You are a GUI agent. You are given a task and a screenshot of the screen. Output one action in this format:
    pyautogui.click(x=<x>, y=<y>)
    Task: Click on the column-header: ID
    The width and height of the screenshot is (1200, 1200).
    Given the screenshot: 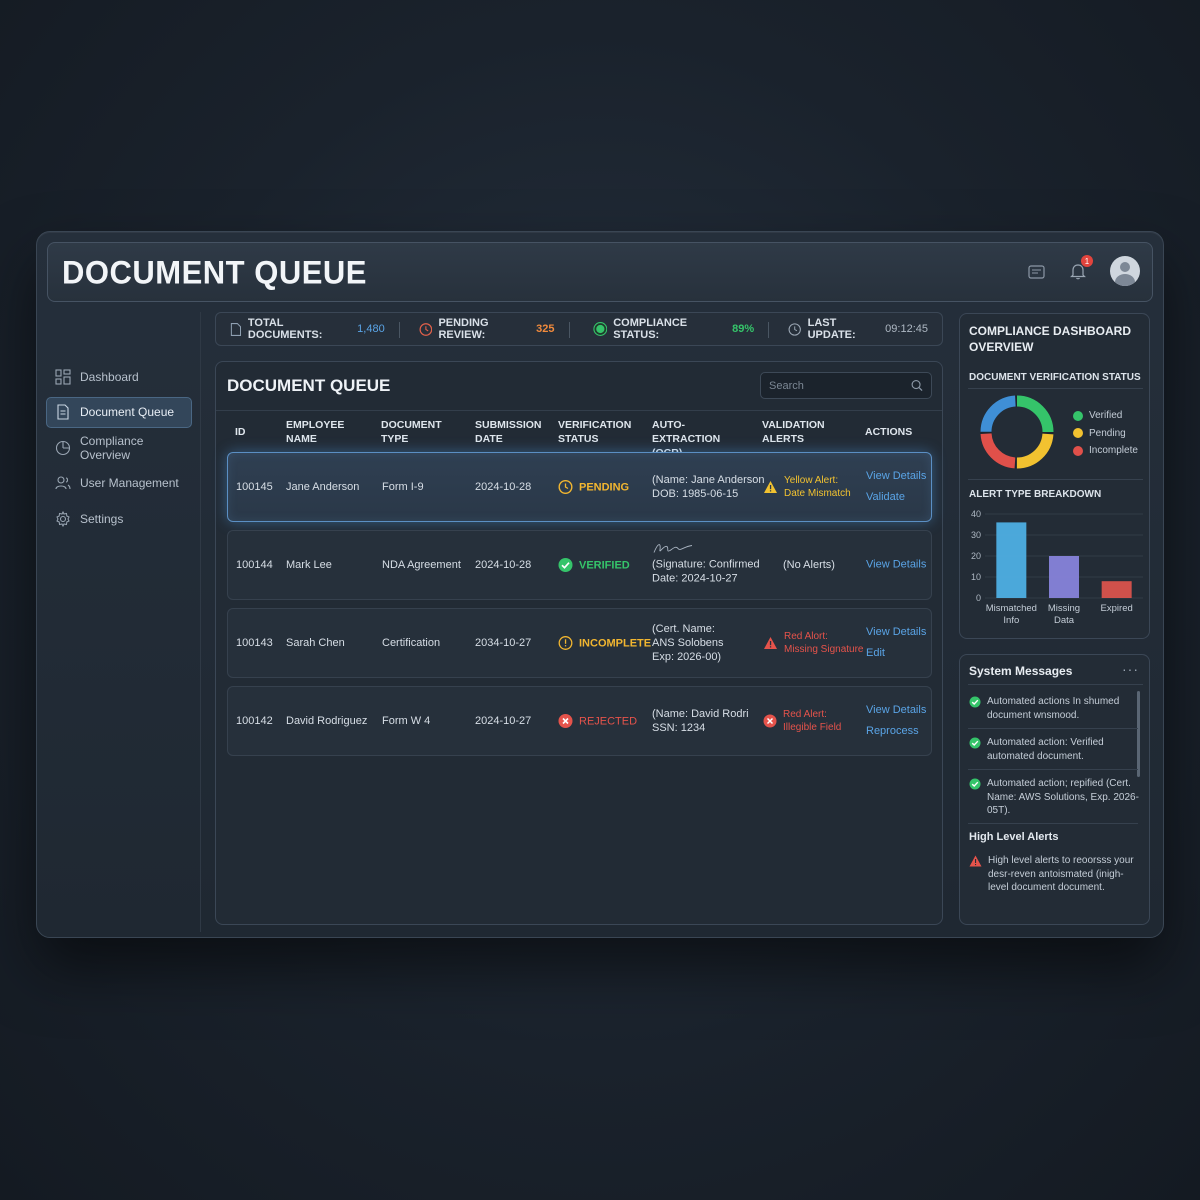 What is the action you would take?
    pyautogui.click(x=240, y=432)
    